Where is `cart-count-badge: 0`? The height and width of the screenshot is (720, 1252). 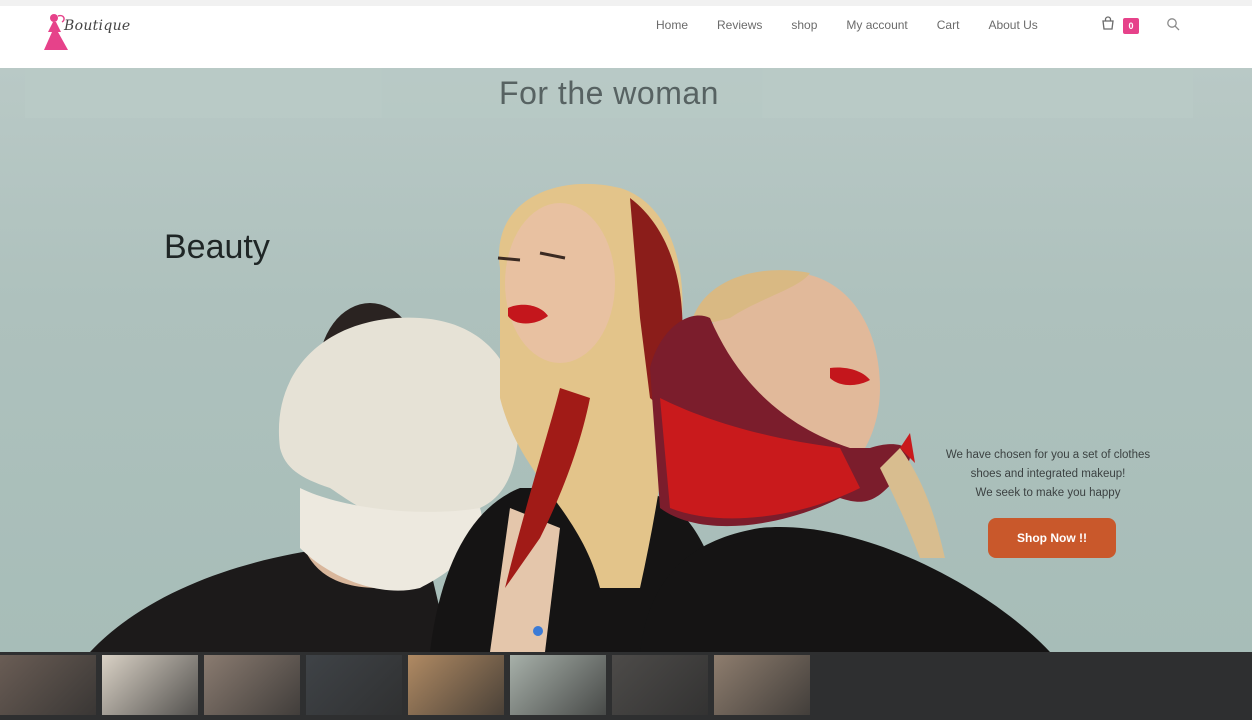
cart-count-badge: 0 is located at coordinates (1131, 26).